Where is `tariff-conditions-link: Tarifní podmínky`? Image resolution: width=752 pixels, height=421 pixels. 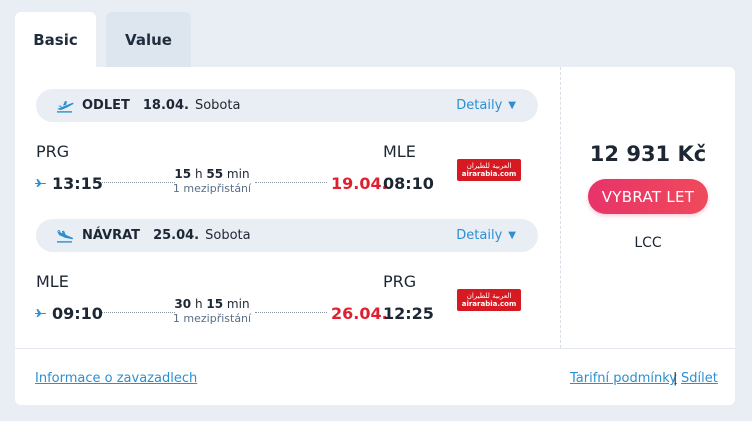
tariff-conditions-link: Tarifní podmínky is located at coordinates (623, 378).